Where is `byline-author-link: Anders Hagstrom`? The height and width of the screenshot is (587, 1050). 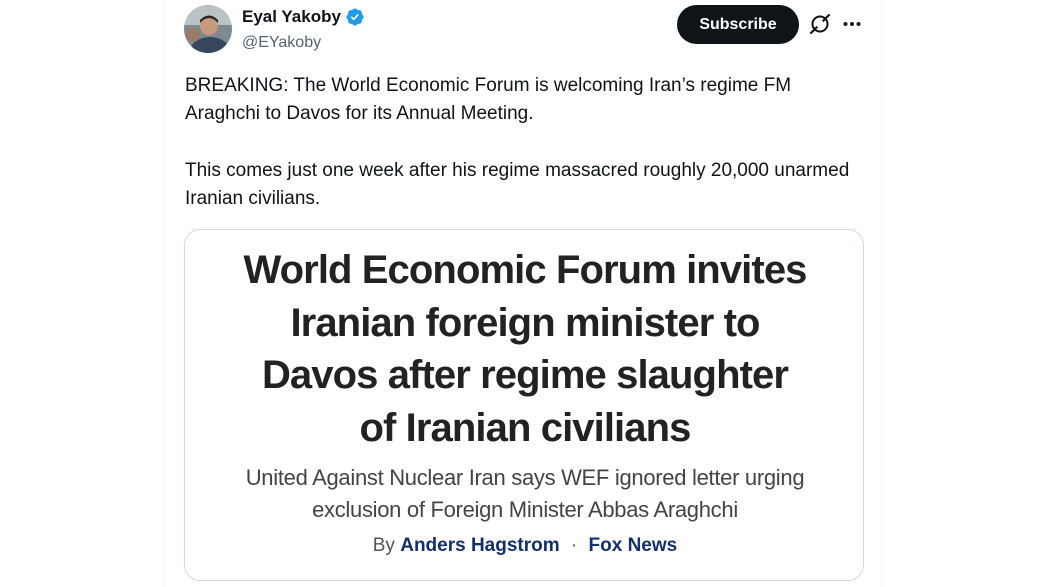
byline-author-link: Anders Hagstrom is located at coordinates (479, 545).